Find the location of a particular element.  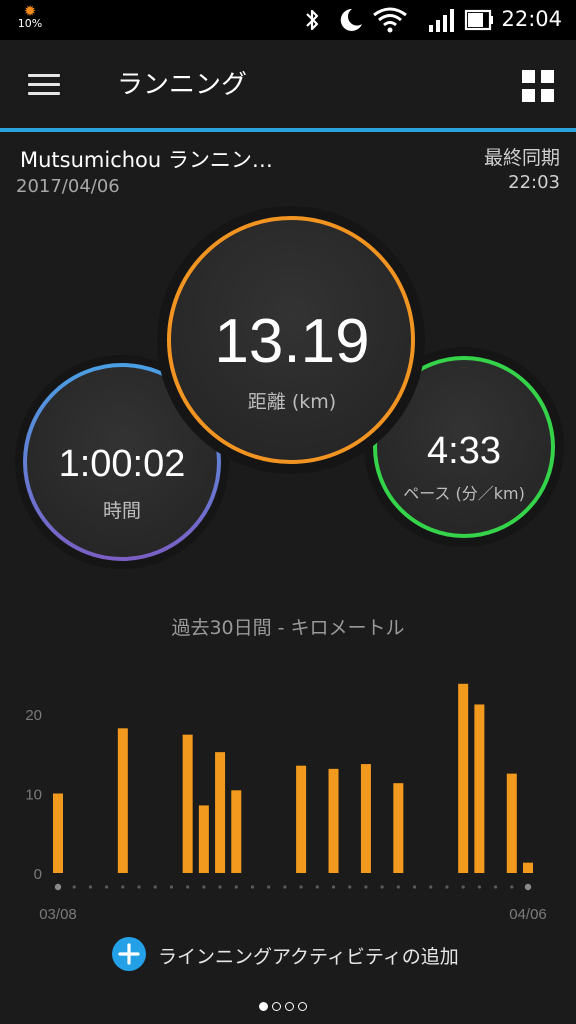

y-tick-label: 0 is located at coordinates (38, 874).